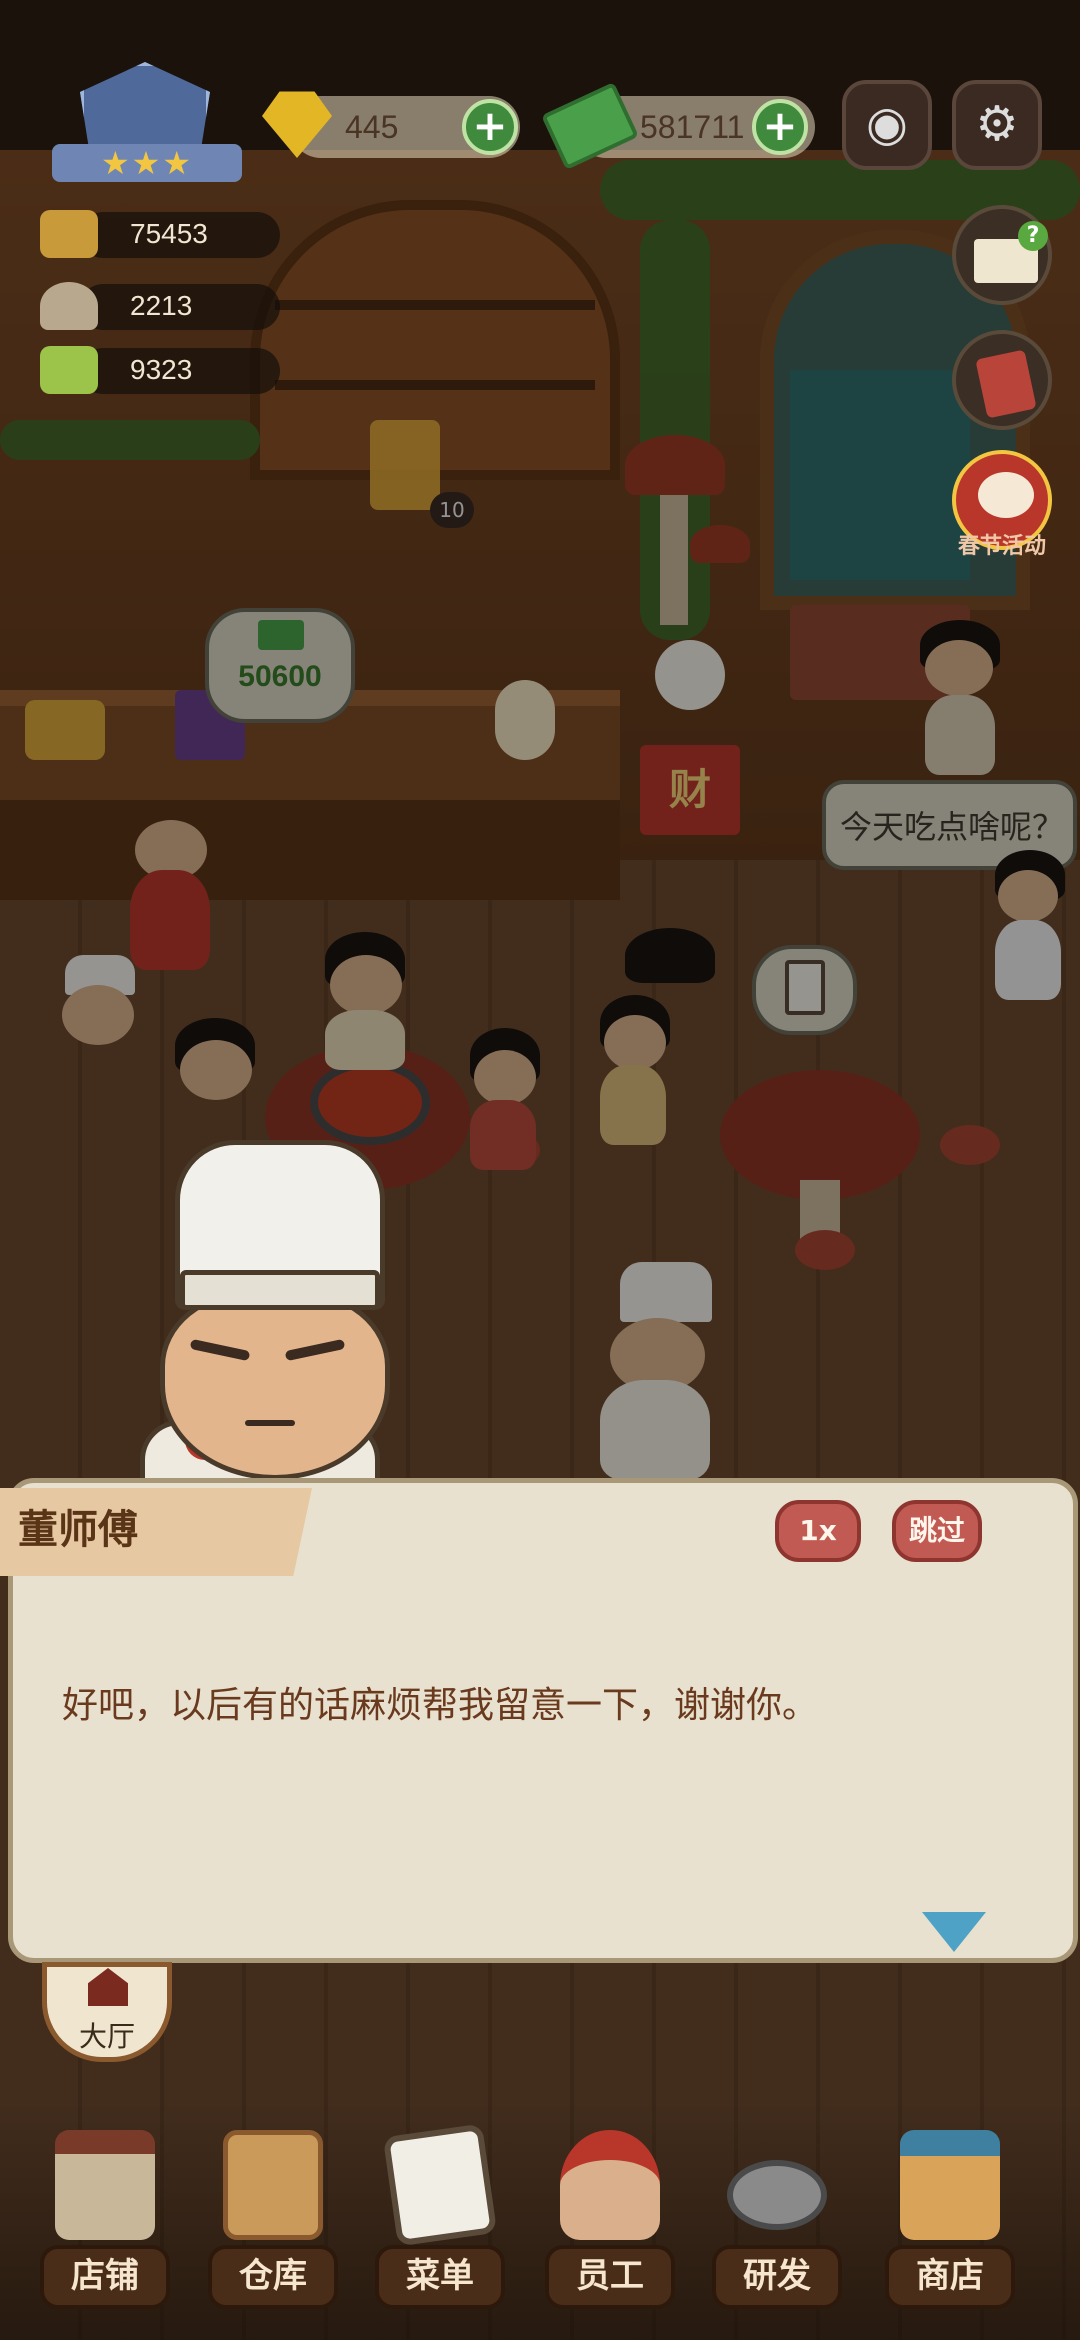  What do you see at coordinates (950, 2185) in the screenshot?
I see `store-icon` at bounding box center [950, 2185].